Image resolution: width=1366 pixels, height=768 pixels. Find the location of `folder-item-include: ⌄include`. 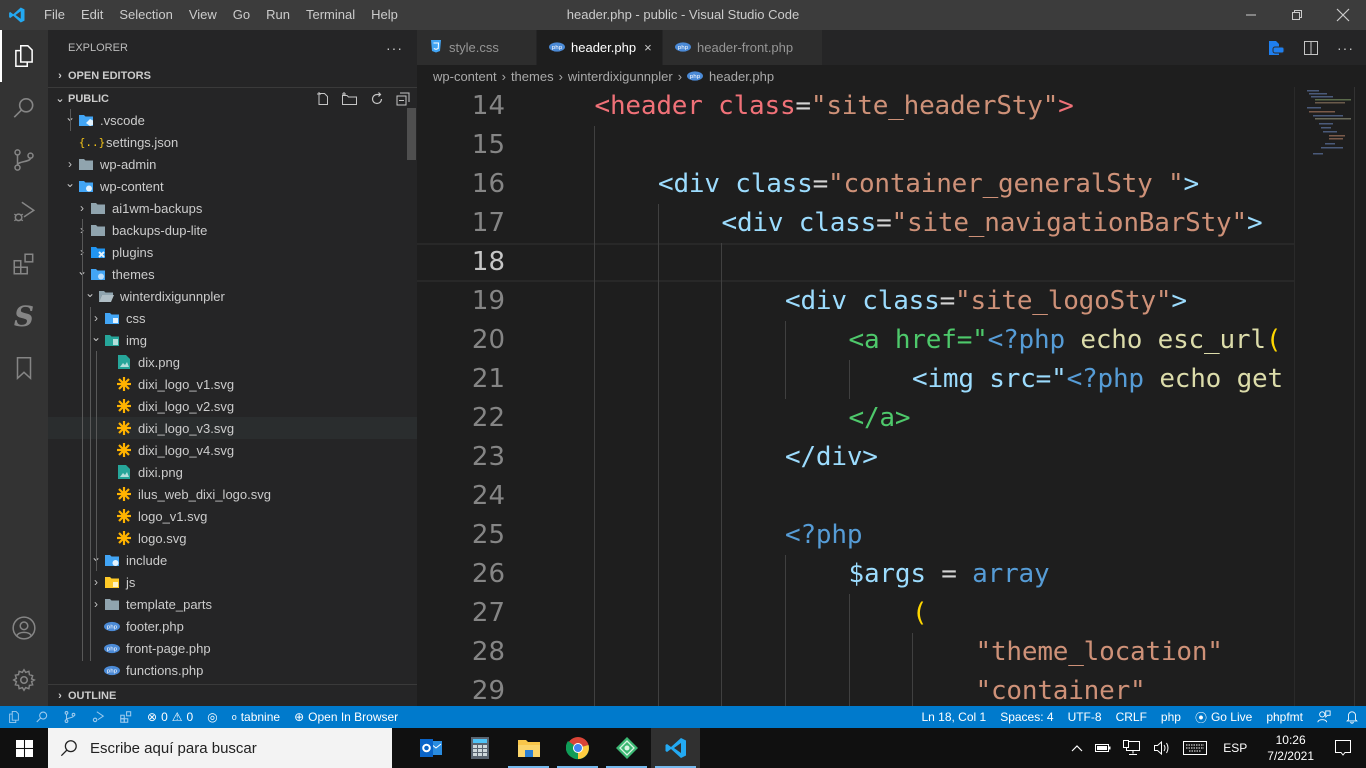

folder-item-include: ⌄include is located at coordinates (232, 560).